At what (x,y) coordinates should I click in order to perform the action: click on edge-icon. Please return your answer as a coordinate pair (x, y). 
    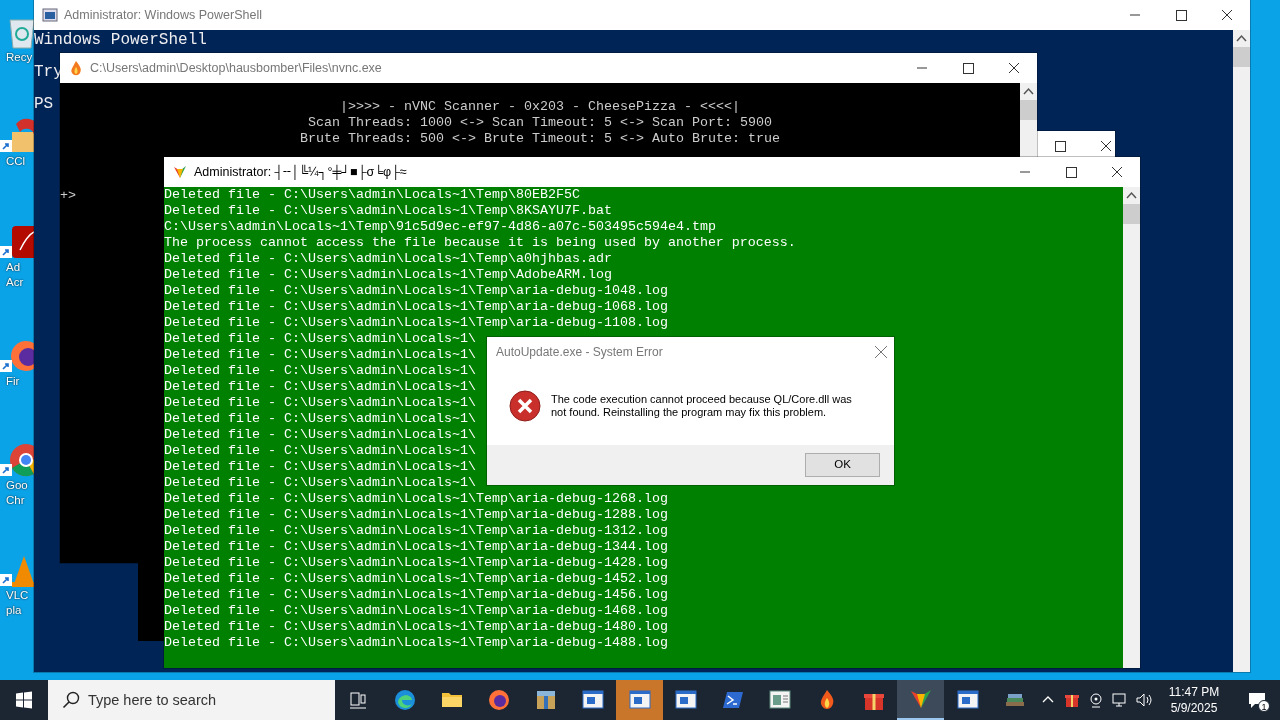
    Looking at the image, I should click on (405, 700).